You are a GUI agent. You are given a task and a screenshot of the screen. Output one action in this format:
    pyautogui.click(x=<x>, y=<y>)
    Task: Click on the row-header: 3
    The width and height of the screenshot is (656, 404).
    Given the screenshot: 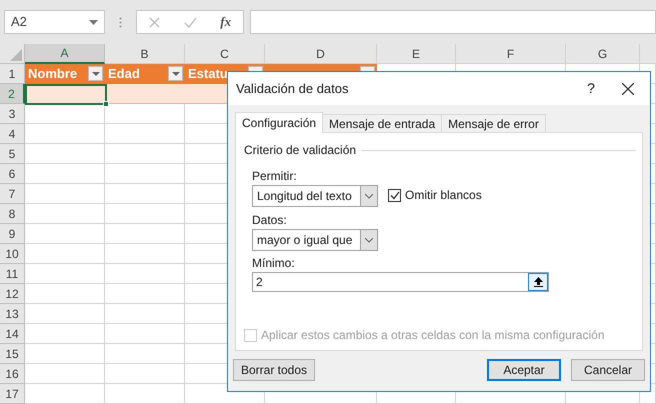 What is the action you would take?
    pyautogui.click(x=12, y=114)
    